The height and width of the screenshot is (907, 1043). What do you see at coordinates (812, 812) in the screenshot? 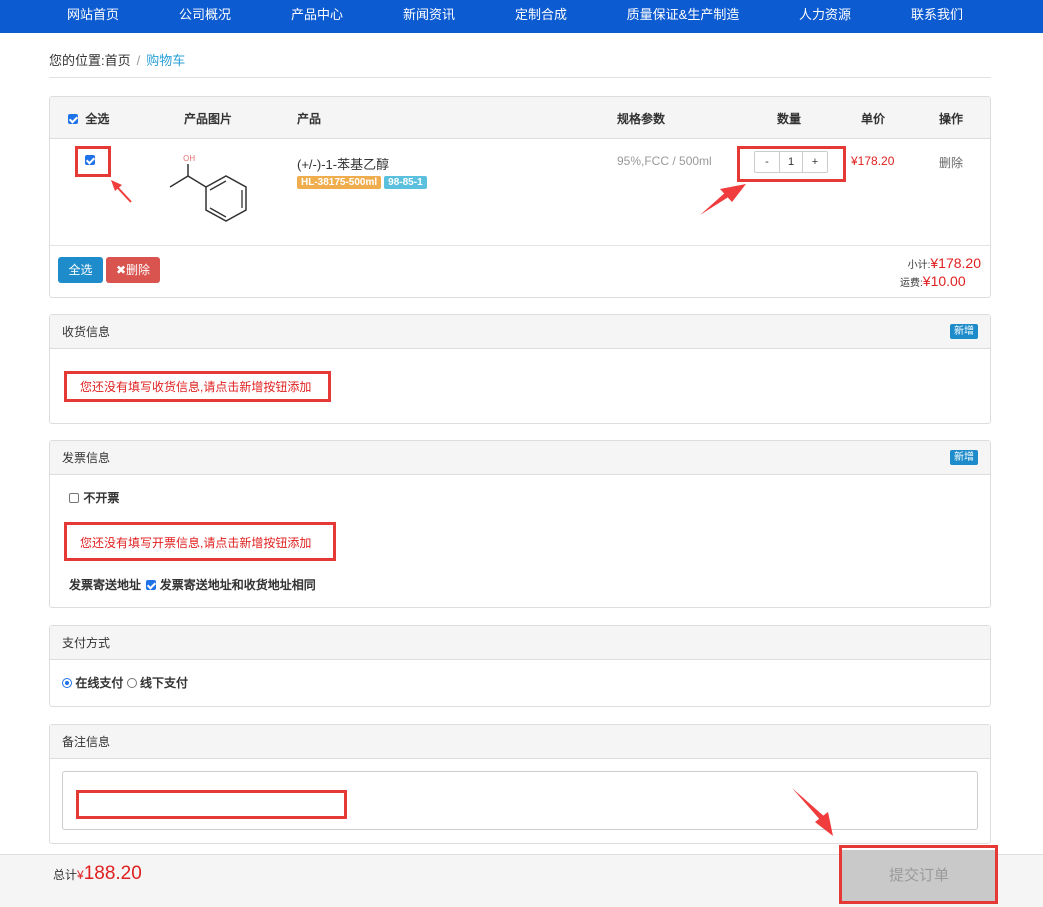
I see `arrow-to-submit` at bounding box center [812, 812].